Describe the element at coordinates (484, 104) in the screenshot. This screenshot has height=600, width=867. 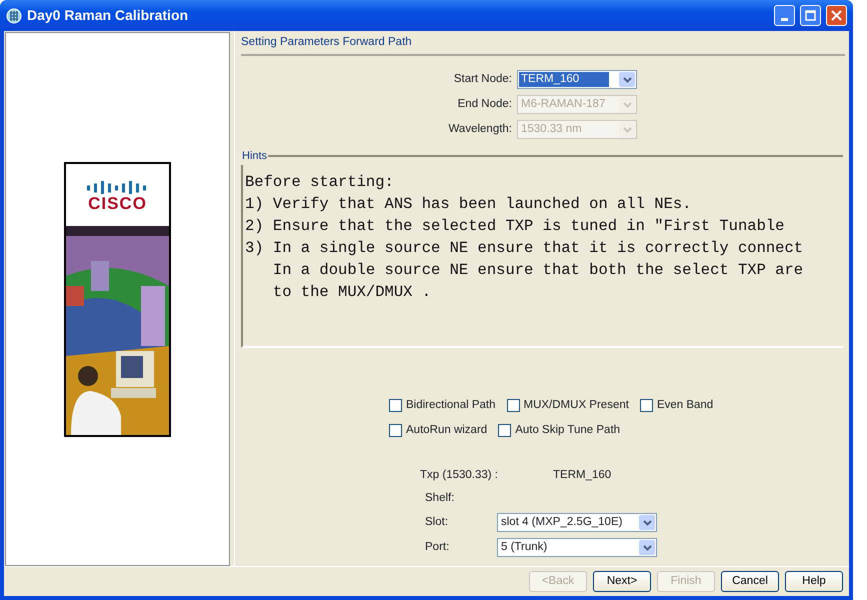
I see `field-label: End Node:` at that location.